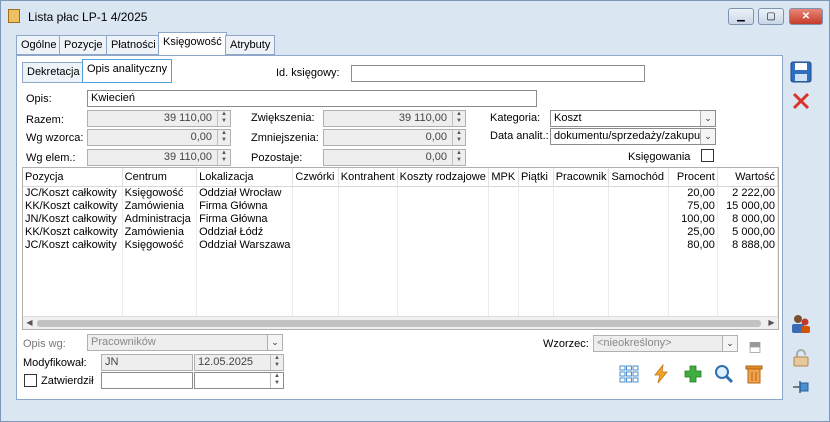 Image resolution: width=830 pixels, height=422 pixels. Describe the element at coordinates (638, 177) in the screenshot. I see `col-header-samochod: Samochód` at that location.